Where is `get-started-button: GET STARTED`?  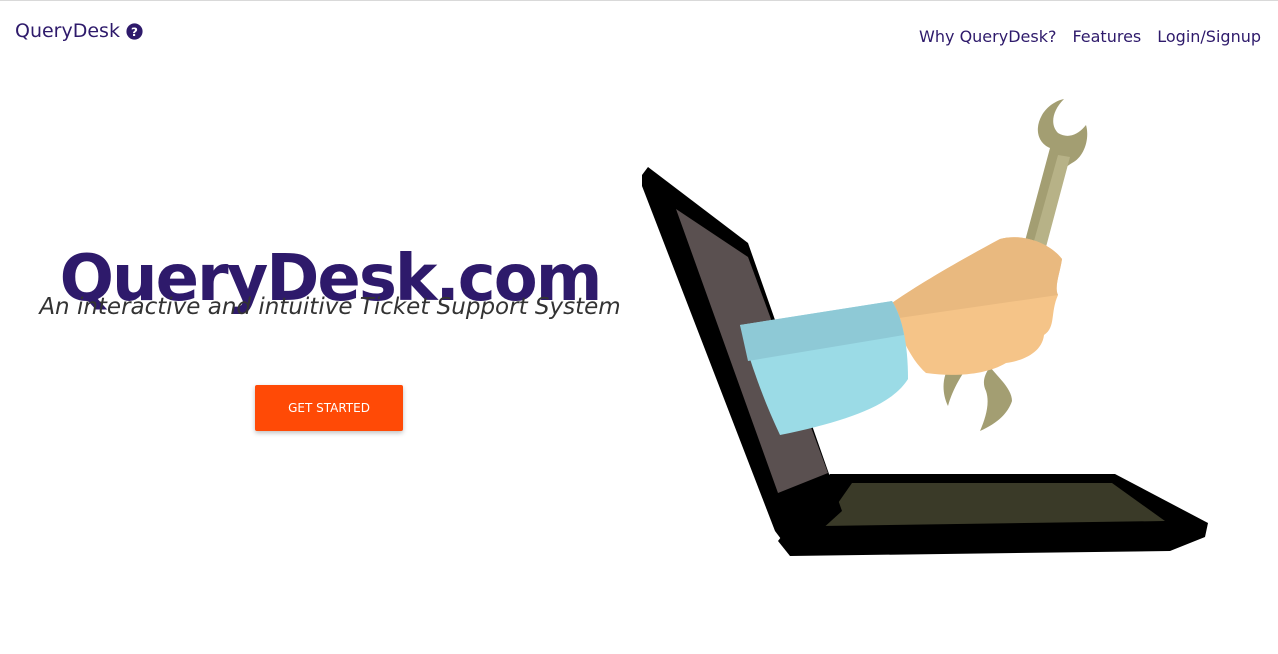
get-started-button: GET STARTED is located at coordinates (329, 408).